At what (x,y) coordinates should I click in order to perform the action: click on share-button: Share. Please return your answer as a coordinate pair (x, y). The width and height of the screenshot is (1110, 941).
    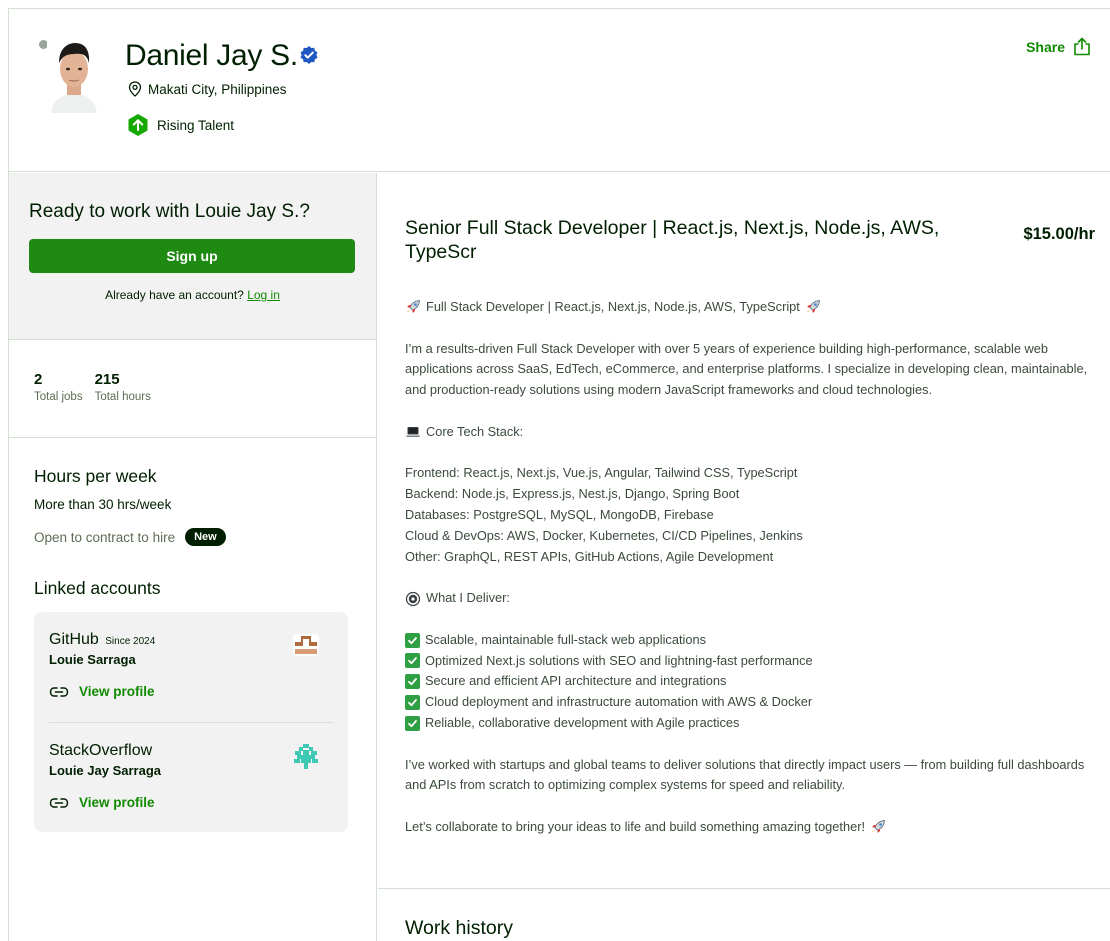
    Looking at the image, I should click on (1058, 46).